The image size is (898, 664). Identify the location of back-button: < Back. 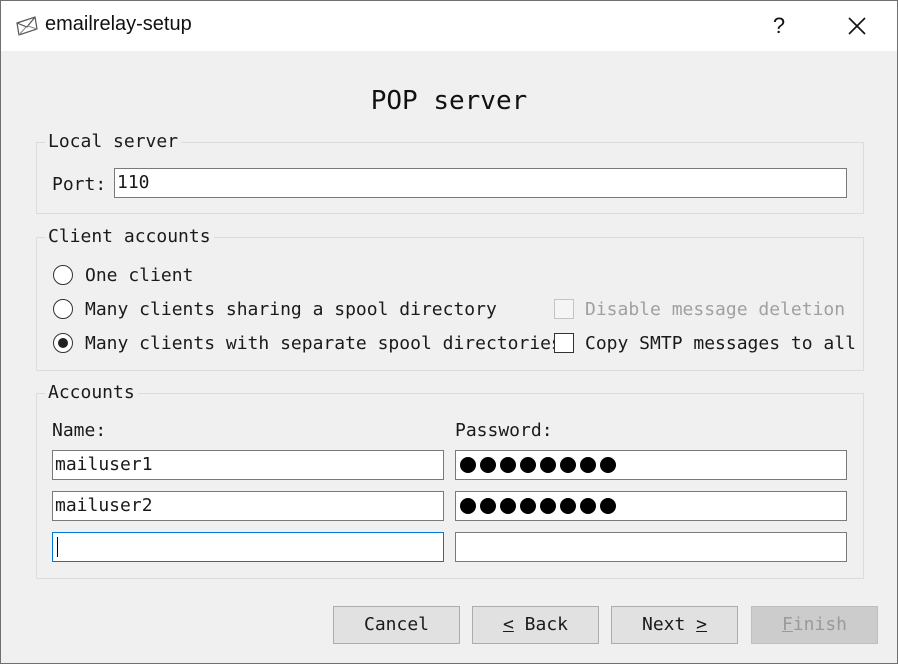
(535, 625).